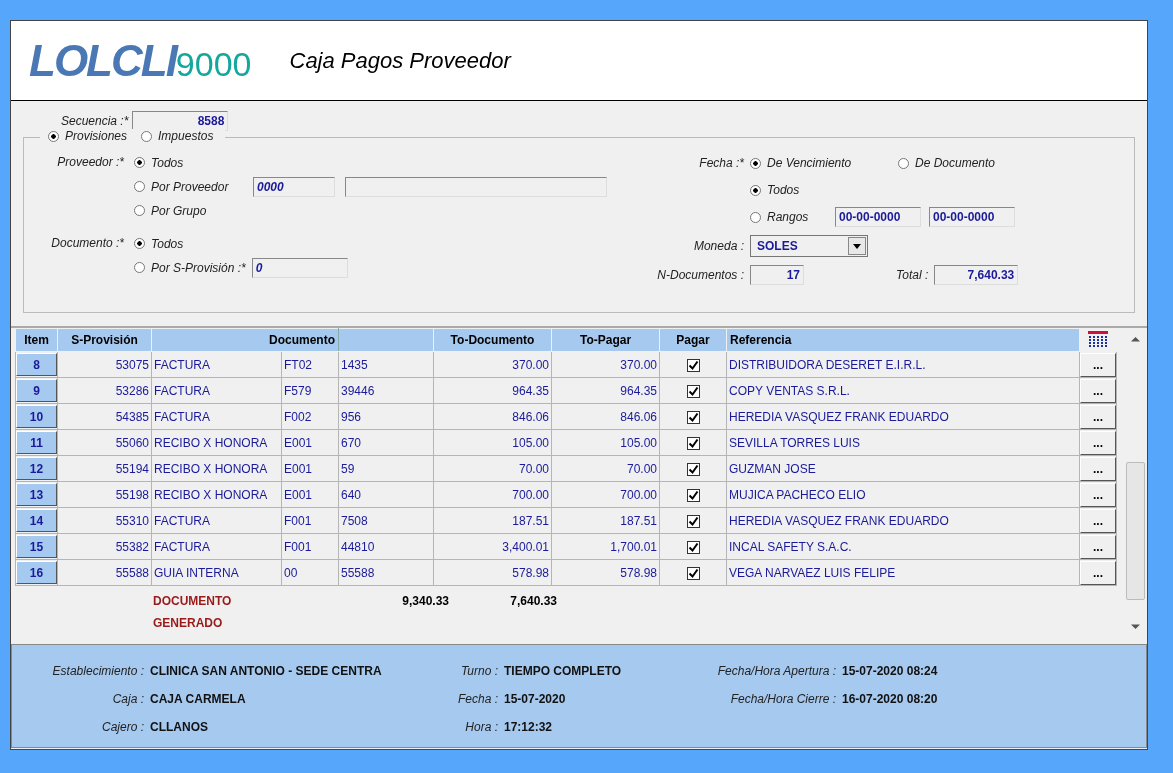  I want to click on table-cell: 7508, so click(386, 520).